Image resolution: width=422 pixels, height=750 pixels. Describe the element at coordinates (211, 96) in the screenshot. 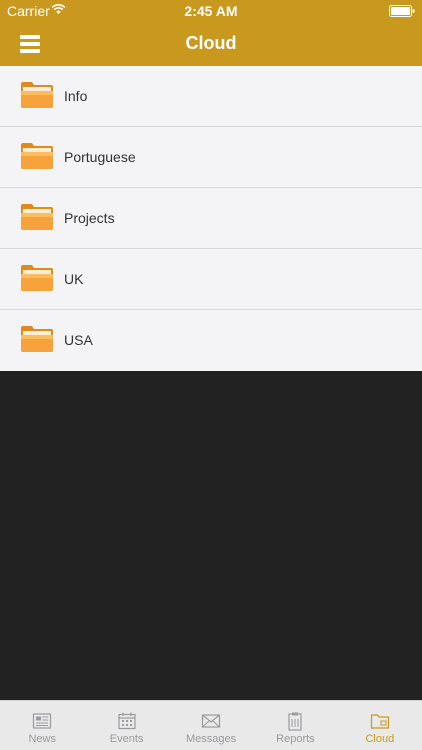

I see `folder-item-info: Info` at that location.